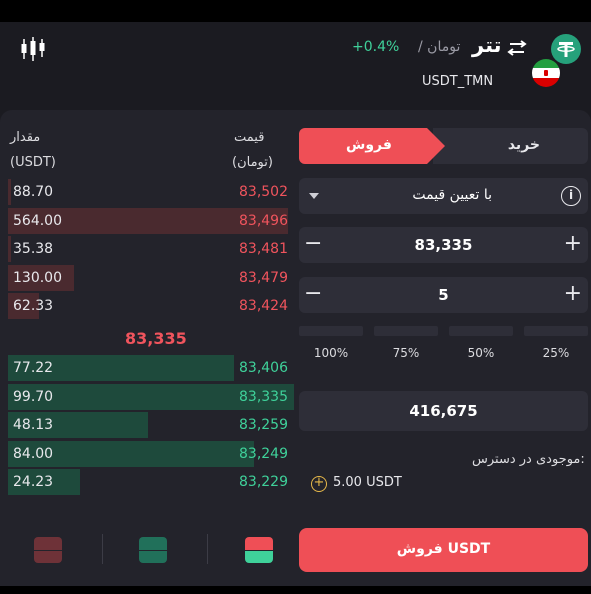 The image size is (591, 594). I want to click on order-price: 83,406, so click(263, 368).